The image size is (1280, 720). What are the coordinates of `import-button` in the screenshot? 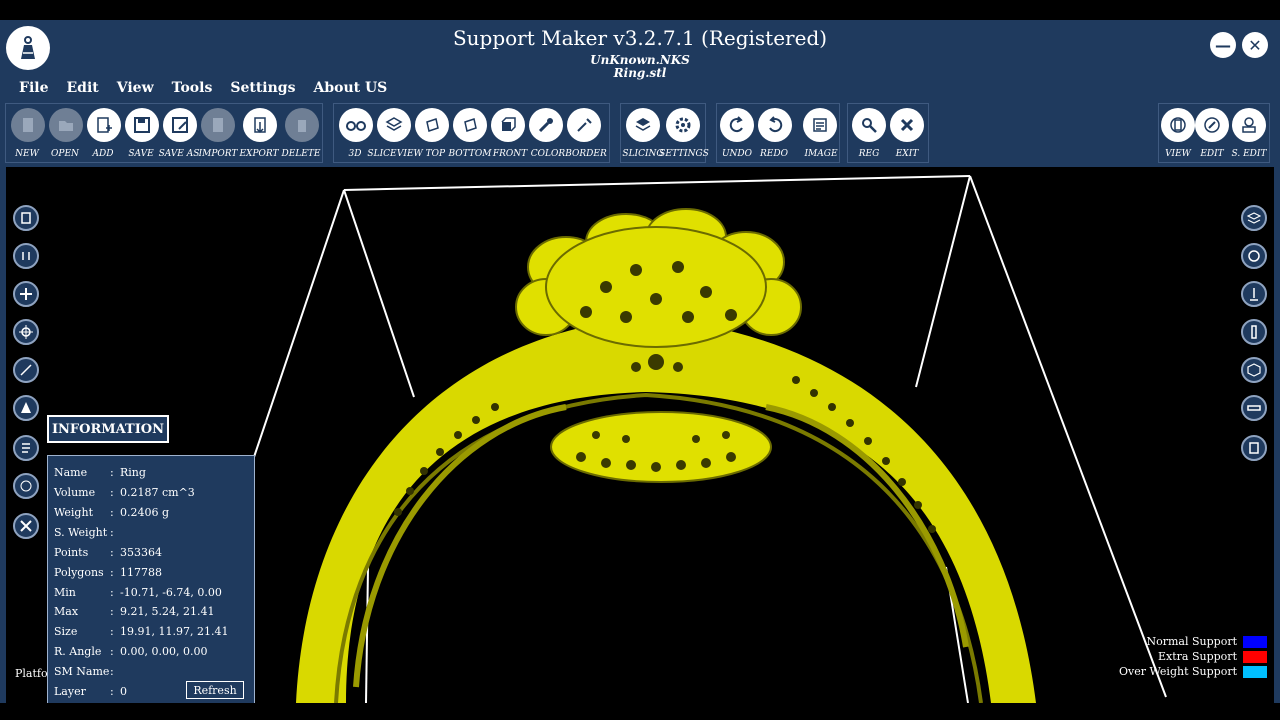 It's located at (218, 125).